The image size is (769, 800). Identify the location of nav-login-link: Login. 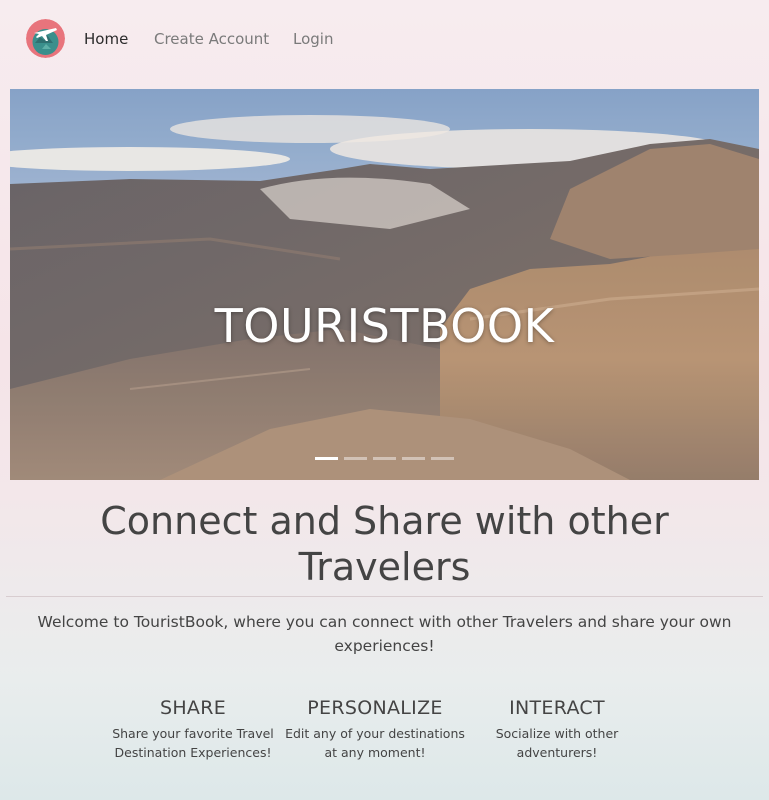
(313, 39).